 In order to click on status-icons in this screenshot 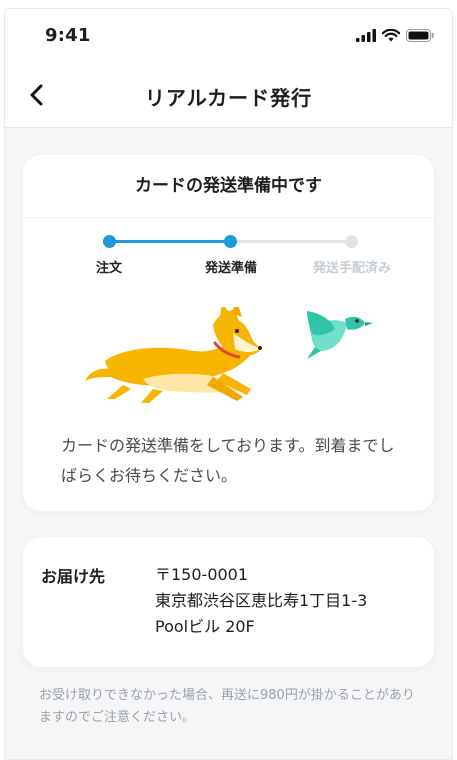, I will do `click(395, 35)`.